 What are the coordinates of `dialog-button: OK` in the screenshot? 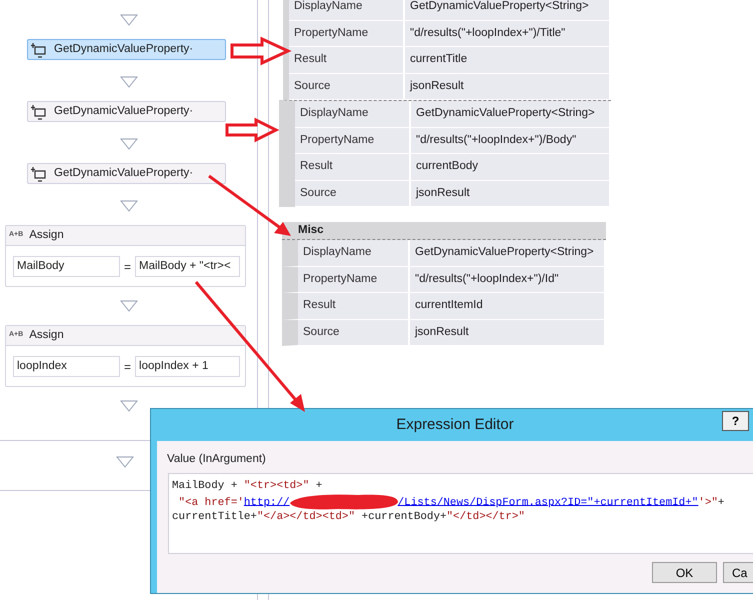 It's located at (684, 572).